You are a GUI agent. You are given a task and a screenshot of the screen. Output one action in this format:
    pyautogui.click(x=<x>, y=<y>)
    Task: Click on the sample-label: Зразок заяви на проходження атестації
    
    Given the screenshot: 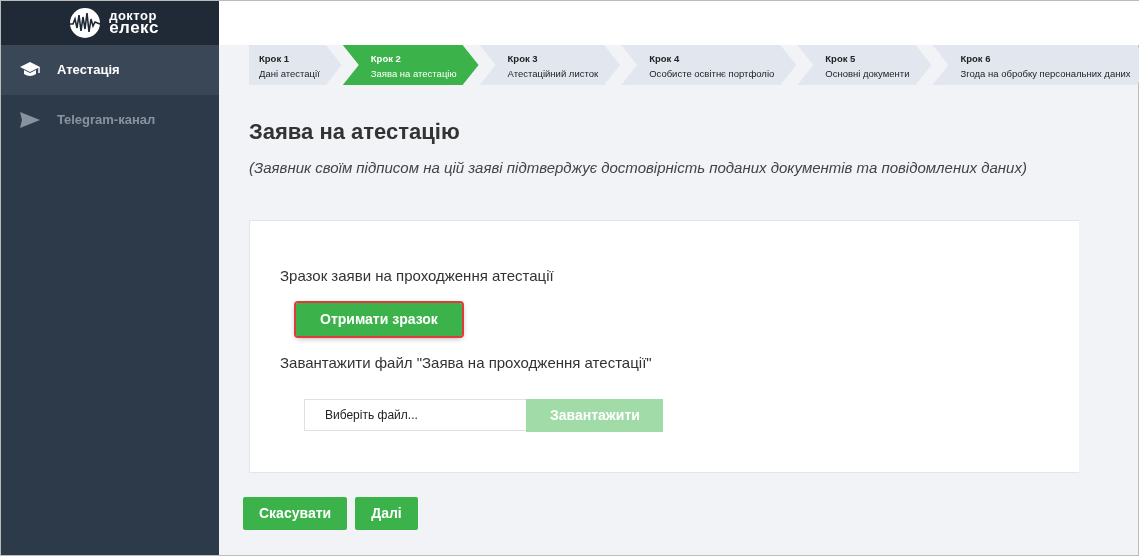 What is the action you would take?
    pyautogui.click(x=417, y=275)
    